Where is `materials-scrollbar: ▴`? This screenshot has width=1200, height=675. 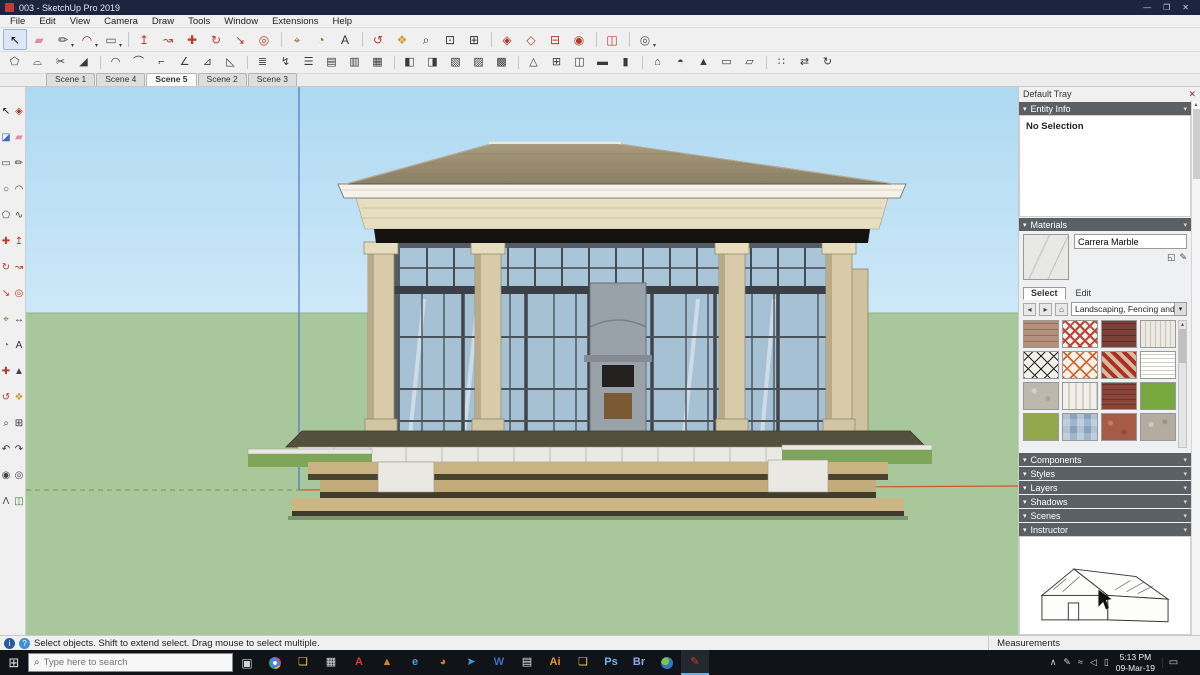 materials-scrollbar: ▴ is located at coordinates (1182, 384).